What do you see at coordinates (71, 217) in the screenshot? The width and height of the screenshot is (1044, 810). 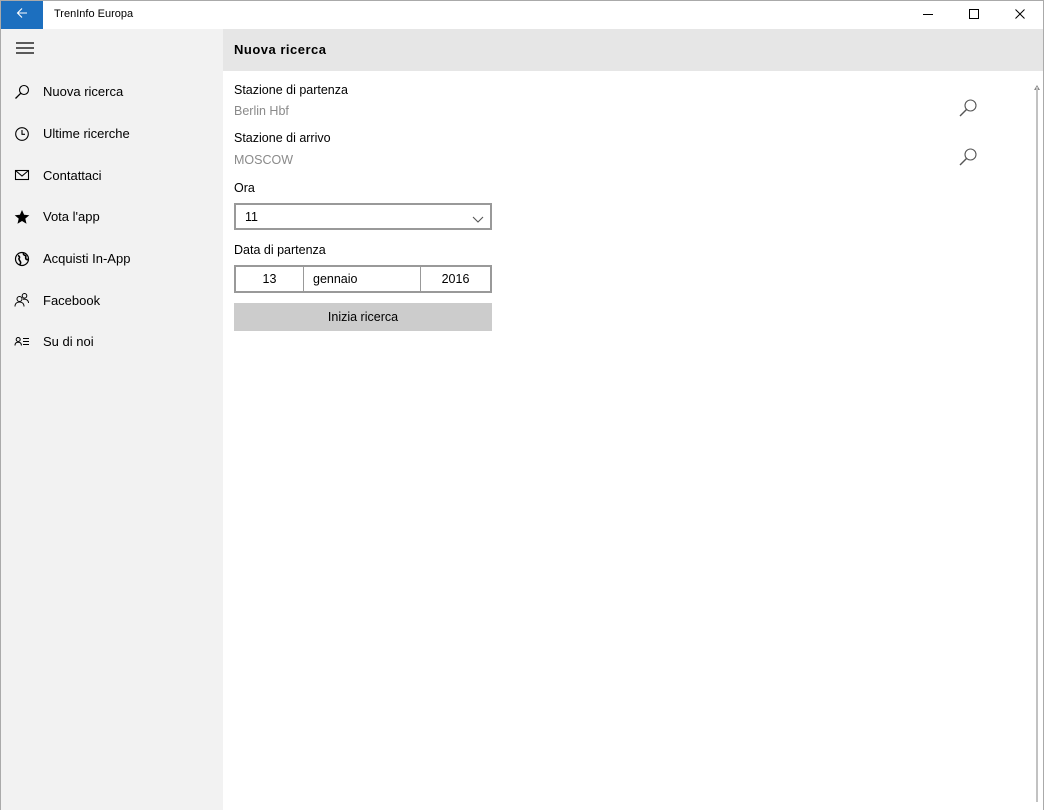 I see `nav-label: Vota l'app` at bounding box center [71, 217].